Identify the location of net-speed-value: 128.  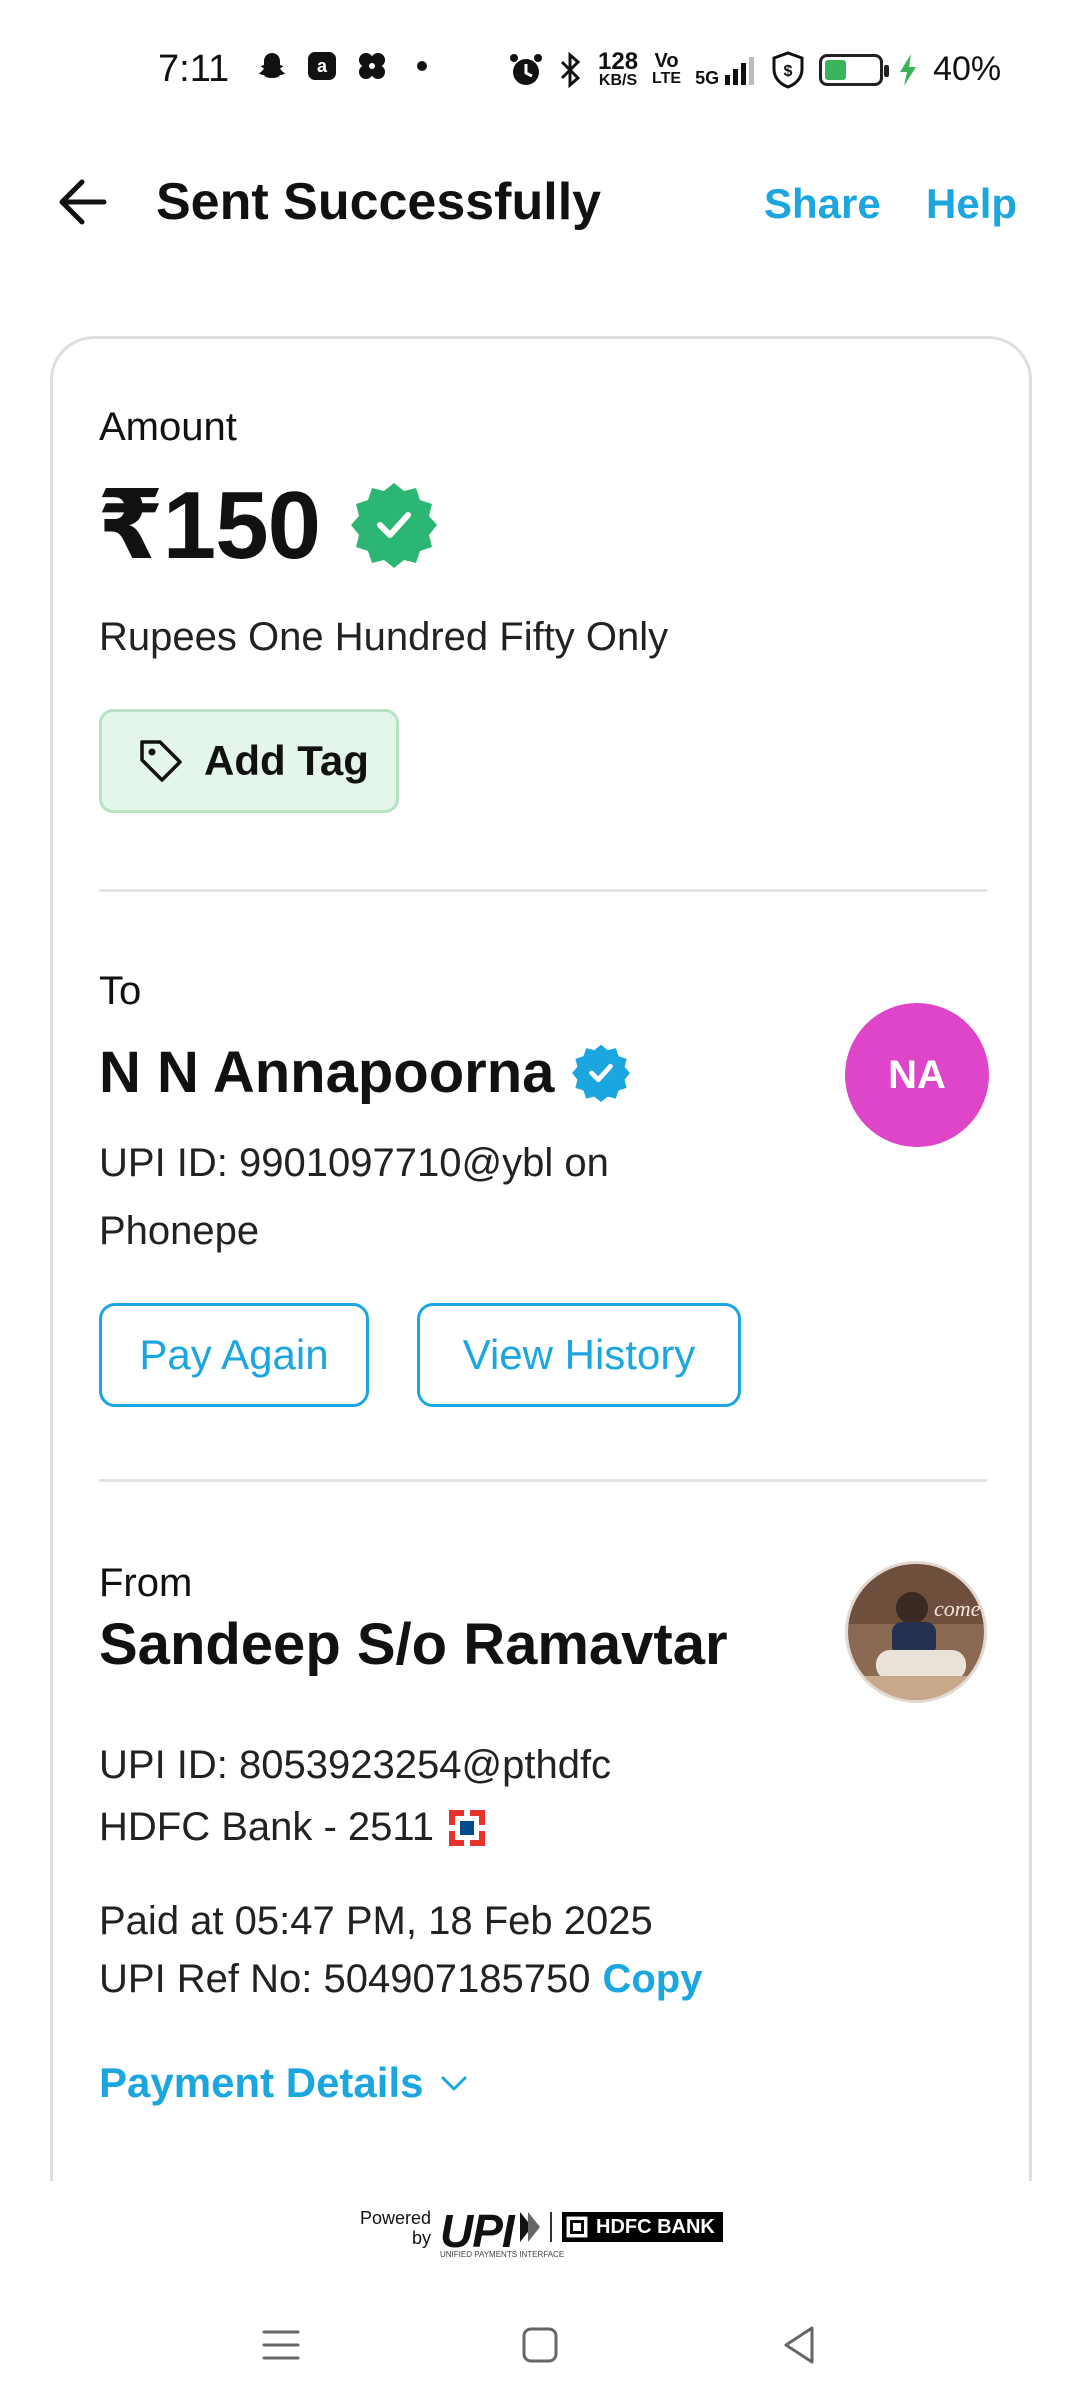
(618, 61).